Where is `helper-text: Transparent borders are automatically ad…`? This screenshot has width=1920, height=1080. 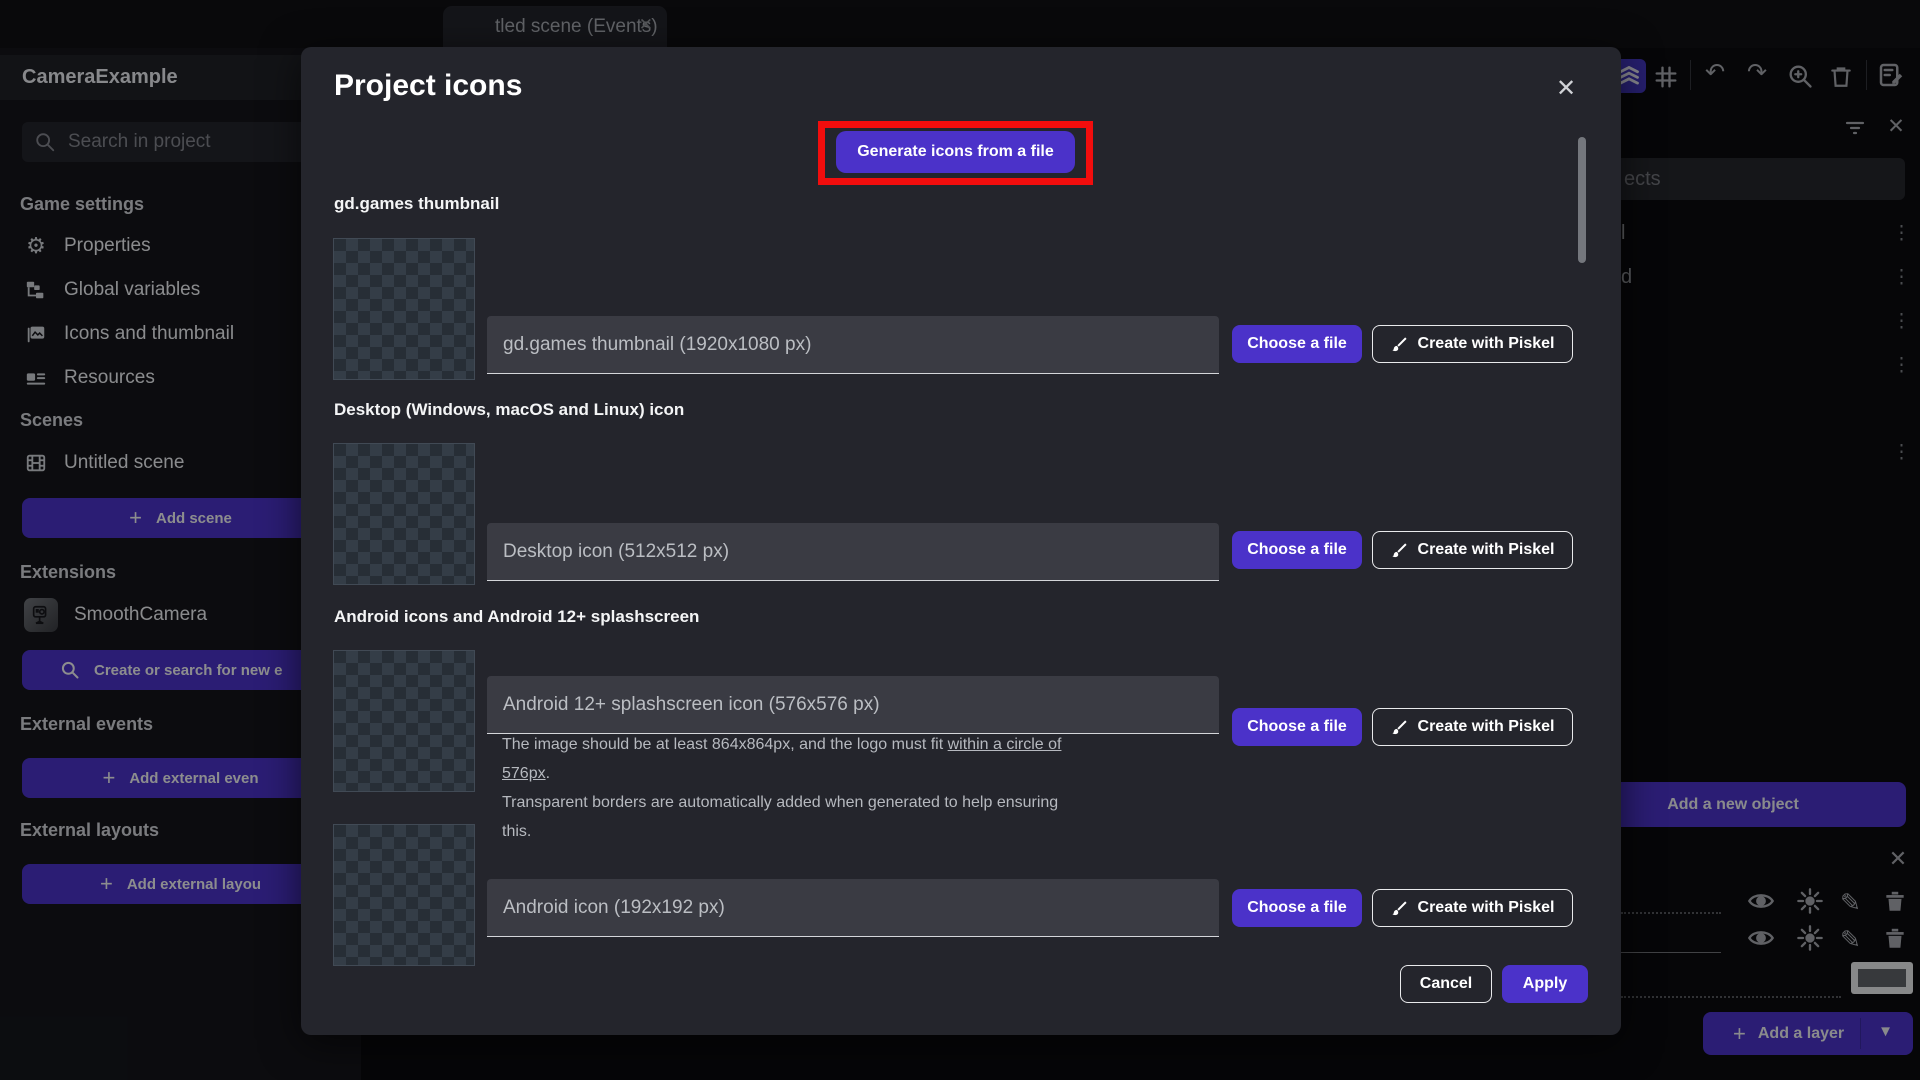
helper-text: Transparent borders are automatically ad… is located at coordinates (780, 817).